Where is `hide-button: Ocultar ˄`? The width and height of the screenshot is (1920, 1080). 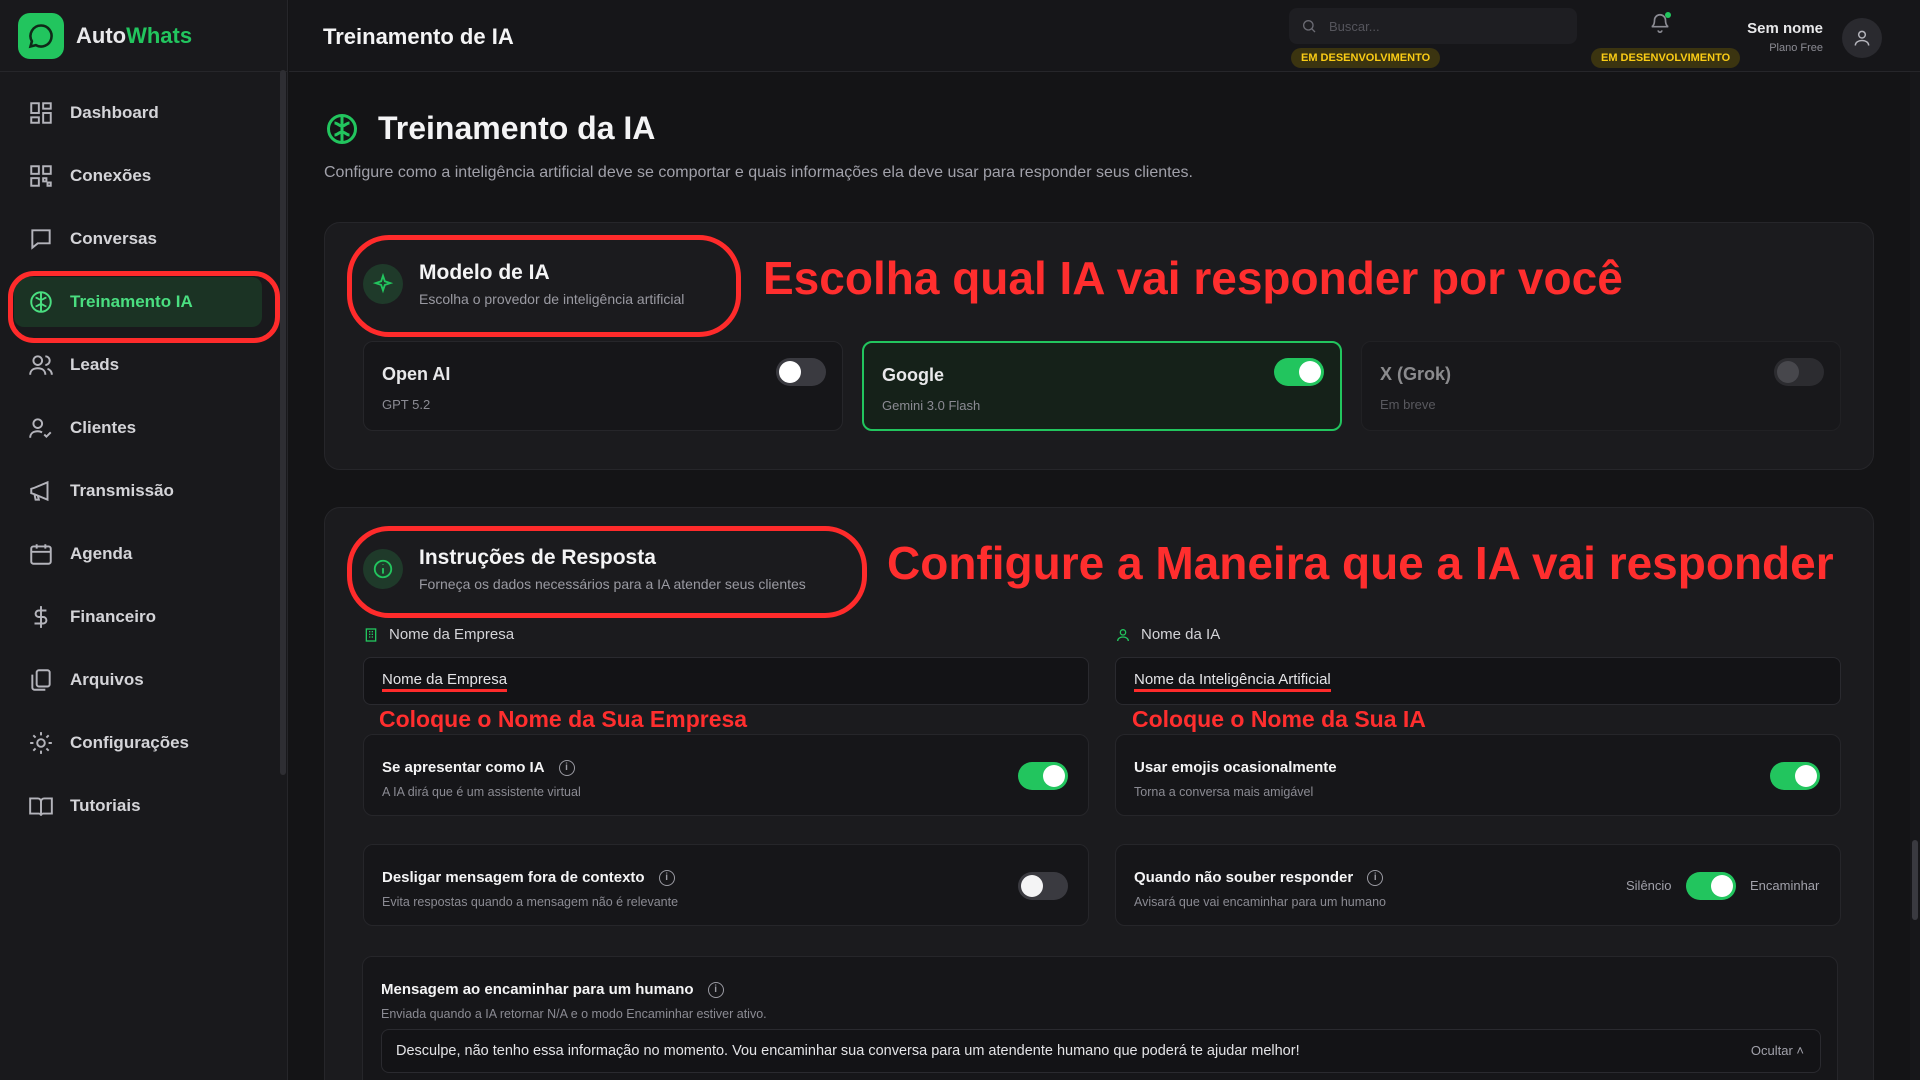 hide-button: Ocultar ˄ is located at coordinates (1777, 1050).